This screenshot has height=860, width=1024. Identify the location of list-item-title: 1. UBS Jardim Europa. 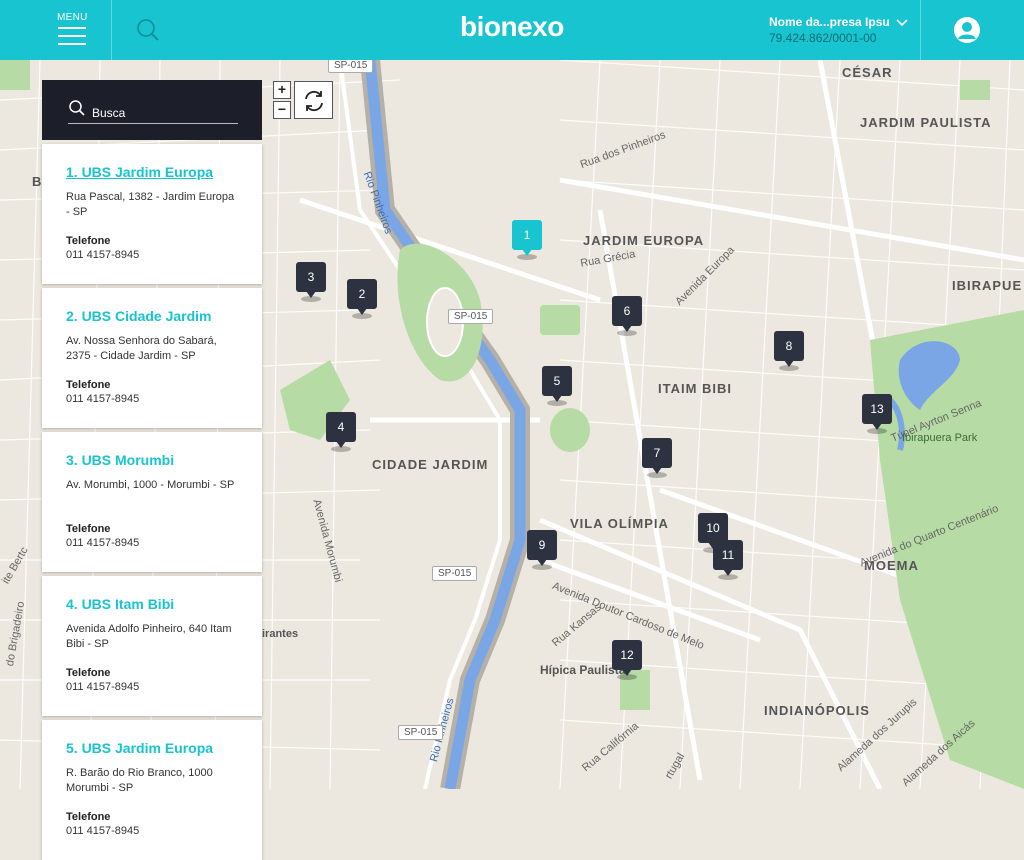
(152, 172).